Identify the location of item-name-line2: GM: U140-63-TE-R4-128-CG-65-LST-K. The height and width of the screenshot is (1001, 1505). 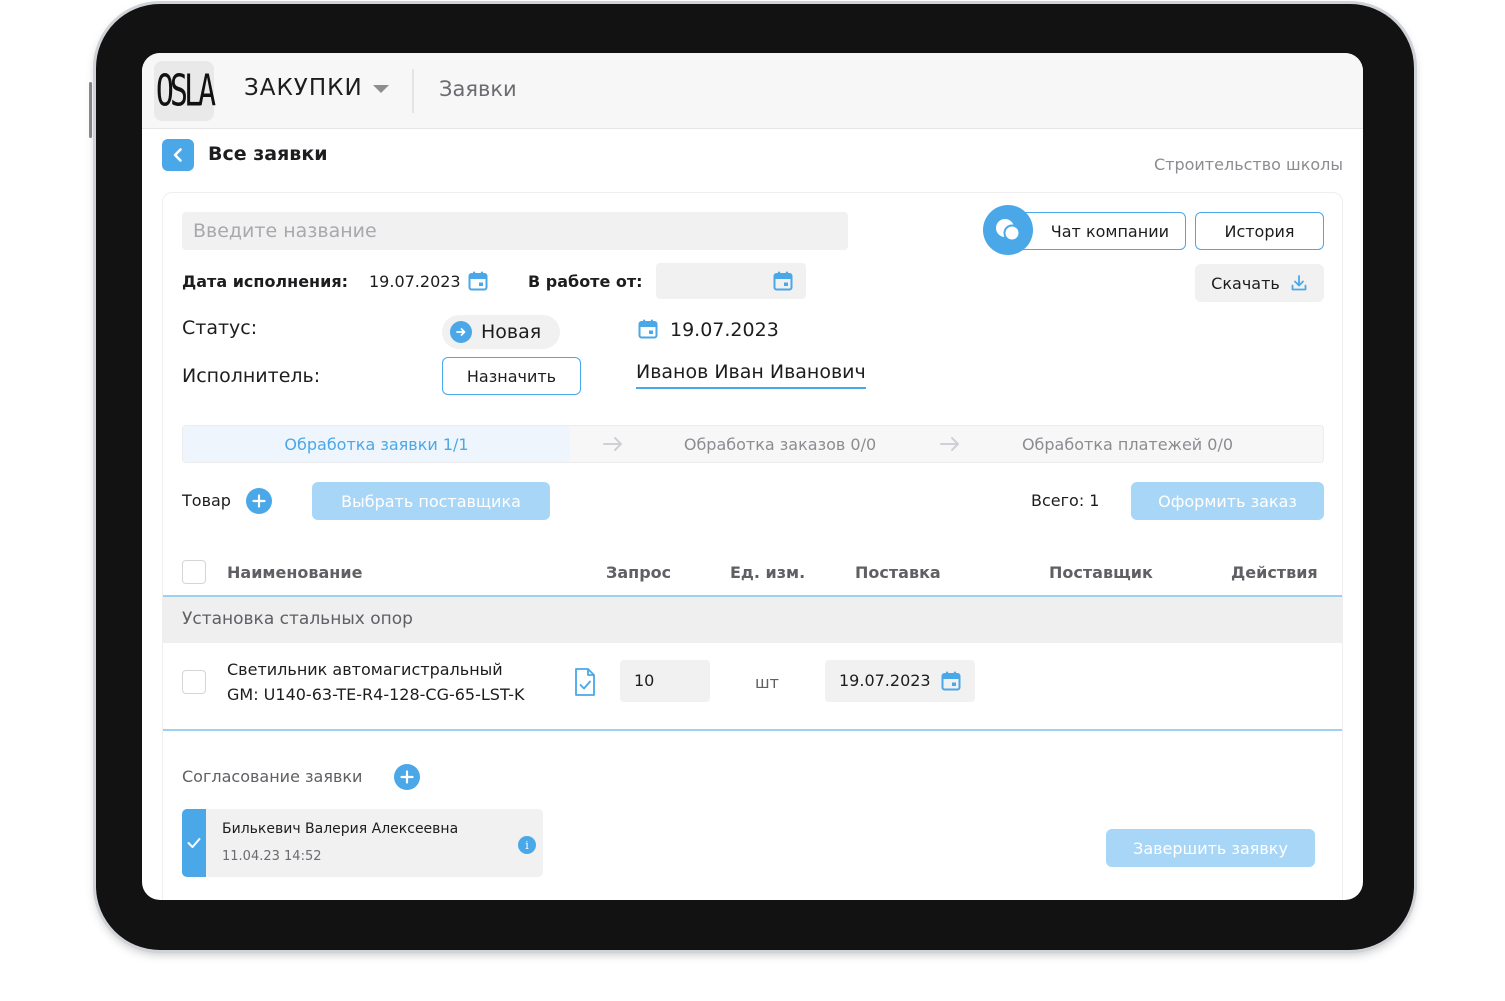
(376, 694).